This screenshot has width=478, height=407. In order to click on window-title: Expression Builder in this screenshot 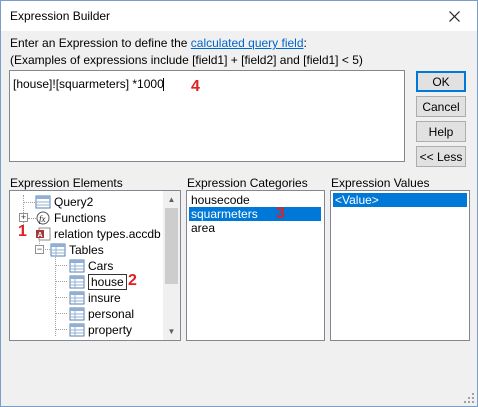, I will do `click(60, 16)`.